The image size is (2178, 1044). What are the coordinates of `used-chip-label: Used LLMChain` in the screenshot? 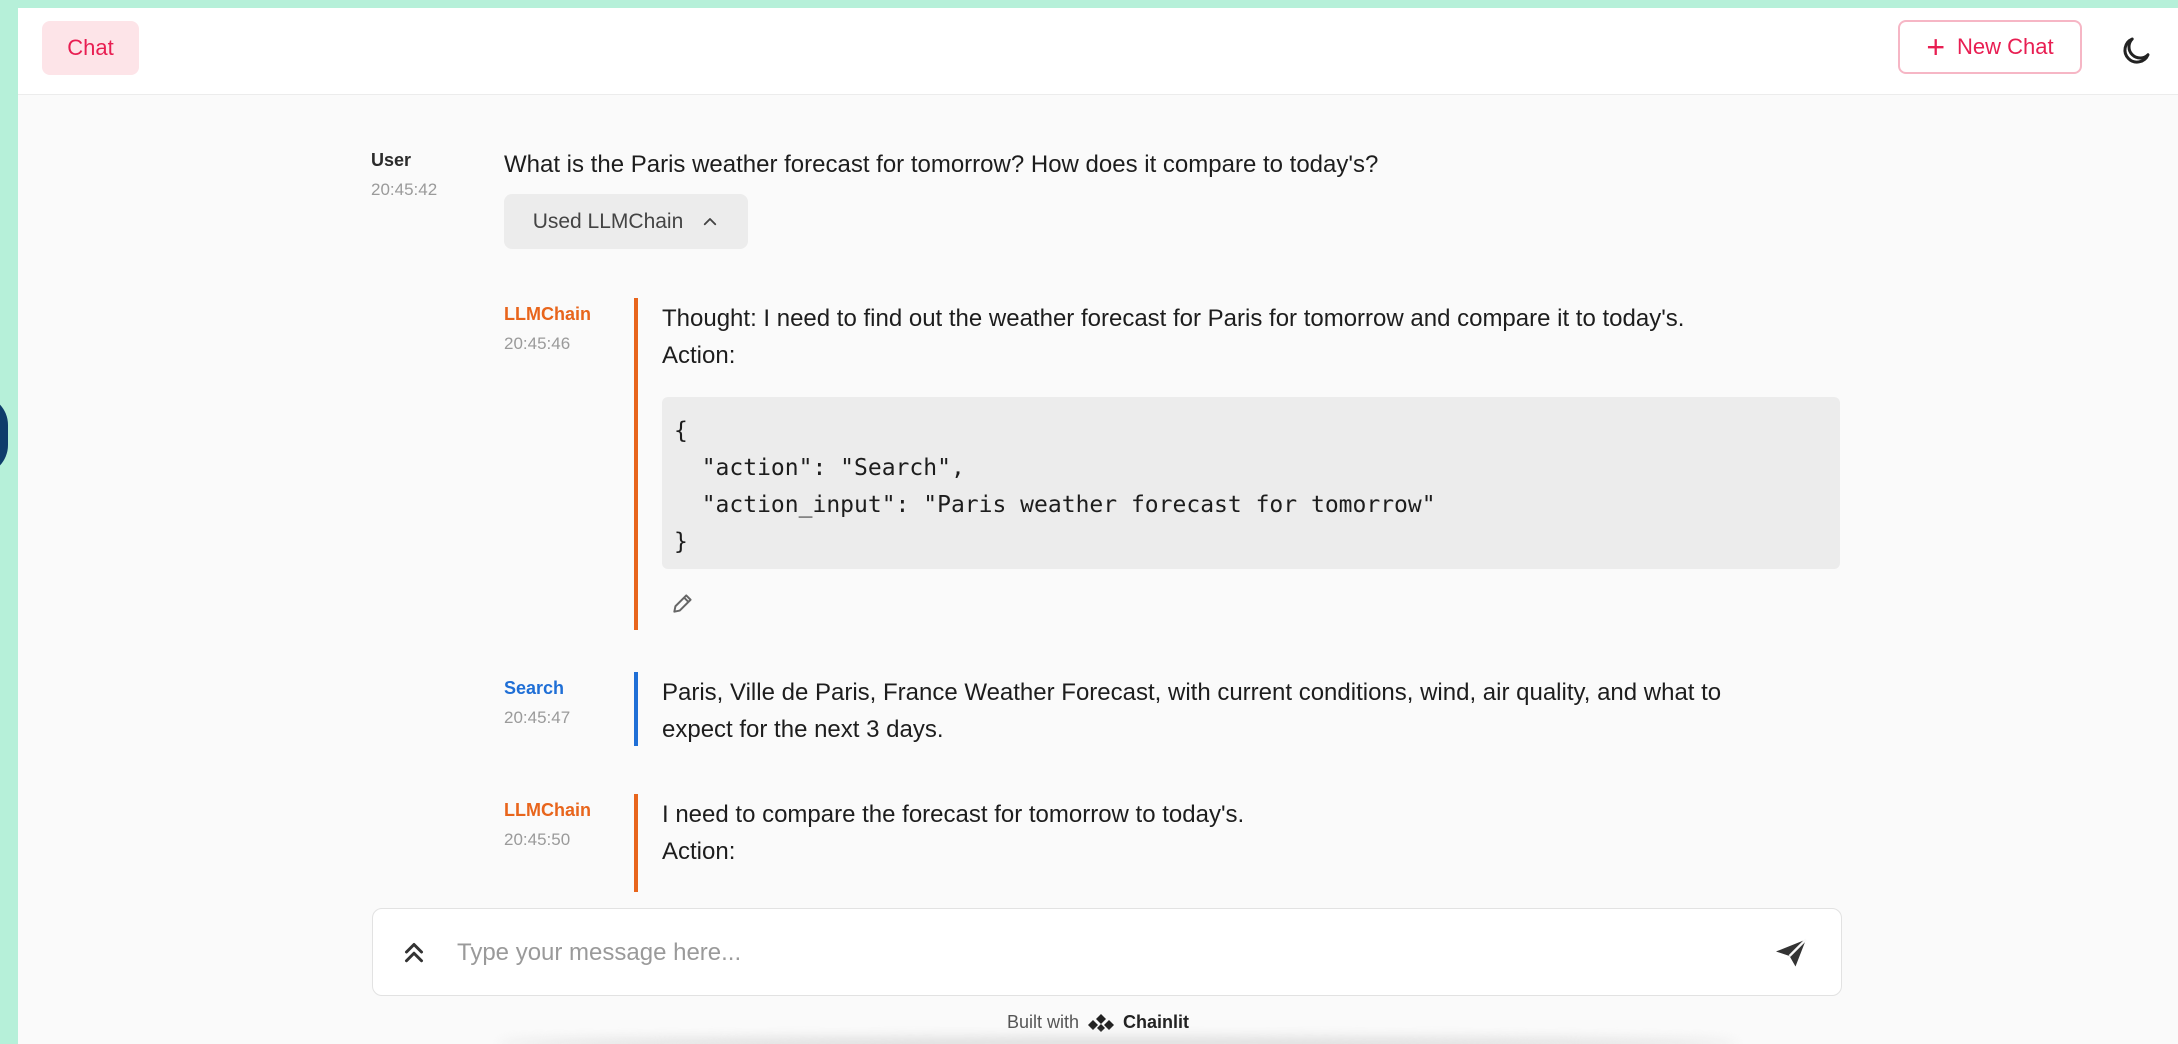 It's located at (608, 221).